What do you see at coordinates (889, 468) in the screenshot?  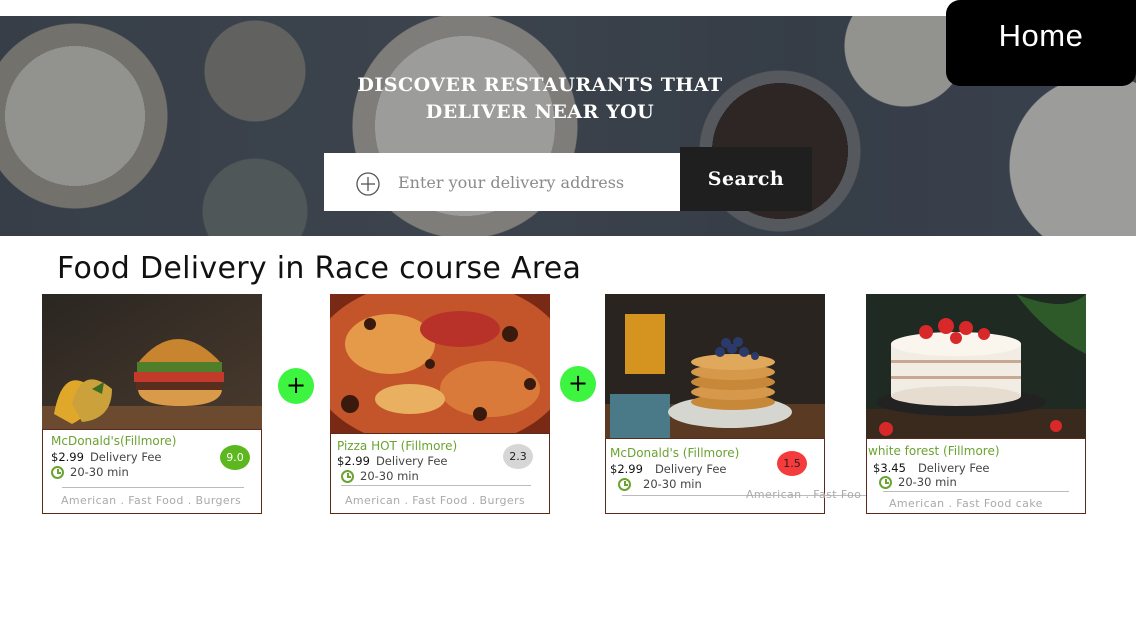 I see `price-value: $3.45` at bounding box center [889, 468].